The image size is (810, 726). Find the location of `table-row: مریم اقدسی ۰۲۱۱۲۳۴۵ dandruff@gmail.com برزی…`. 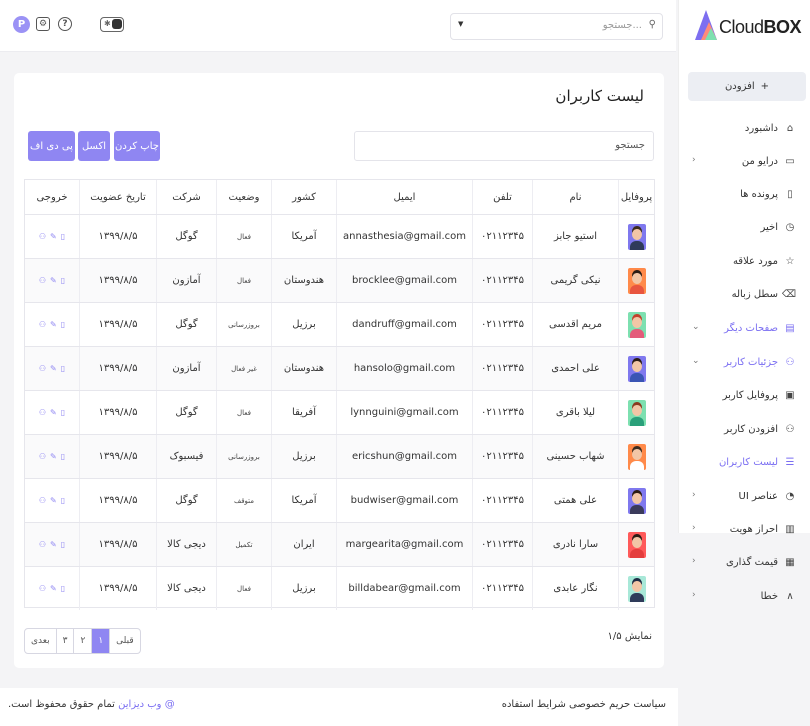

table-row: مریم اقدسی ۰۲۱۱۲۳۴۵ dandruff@gmail.com برزی… is located at coordinates (339, 324).